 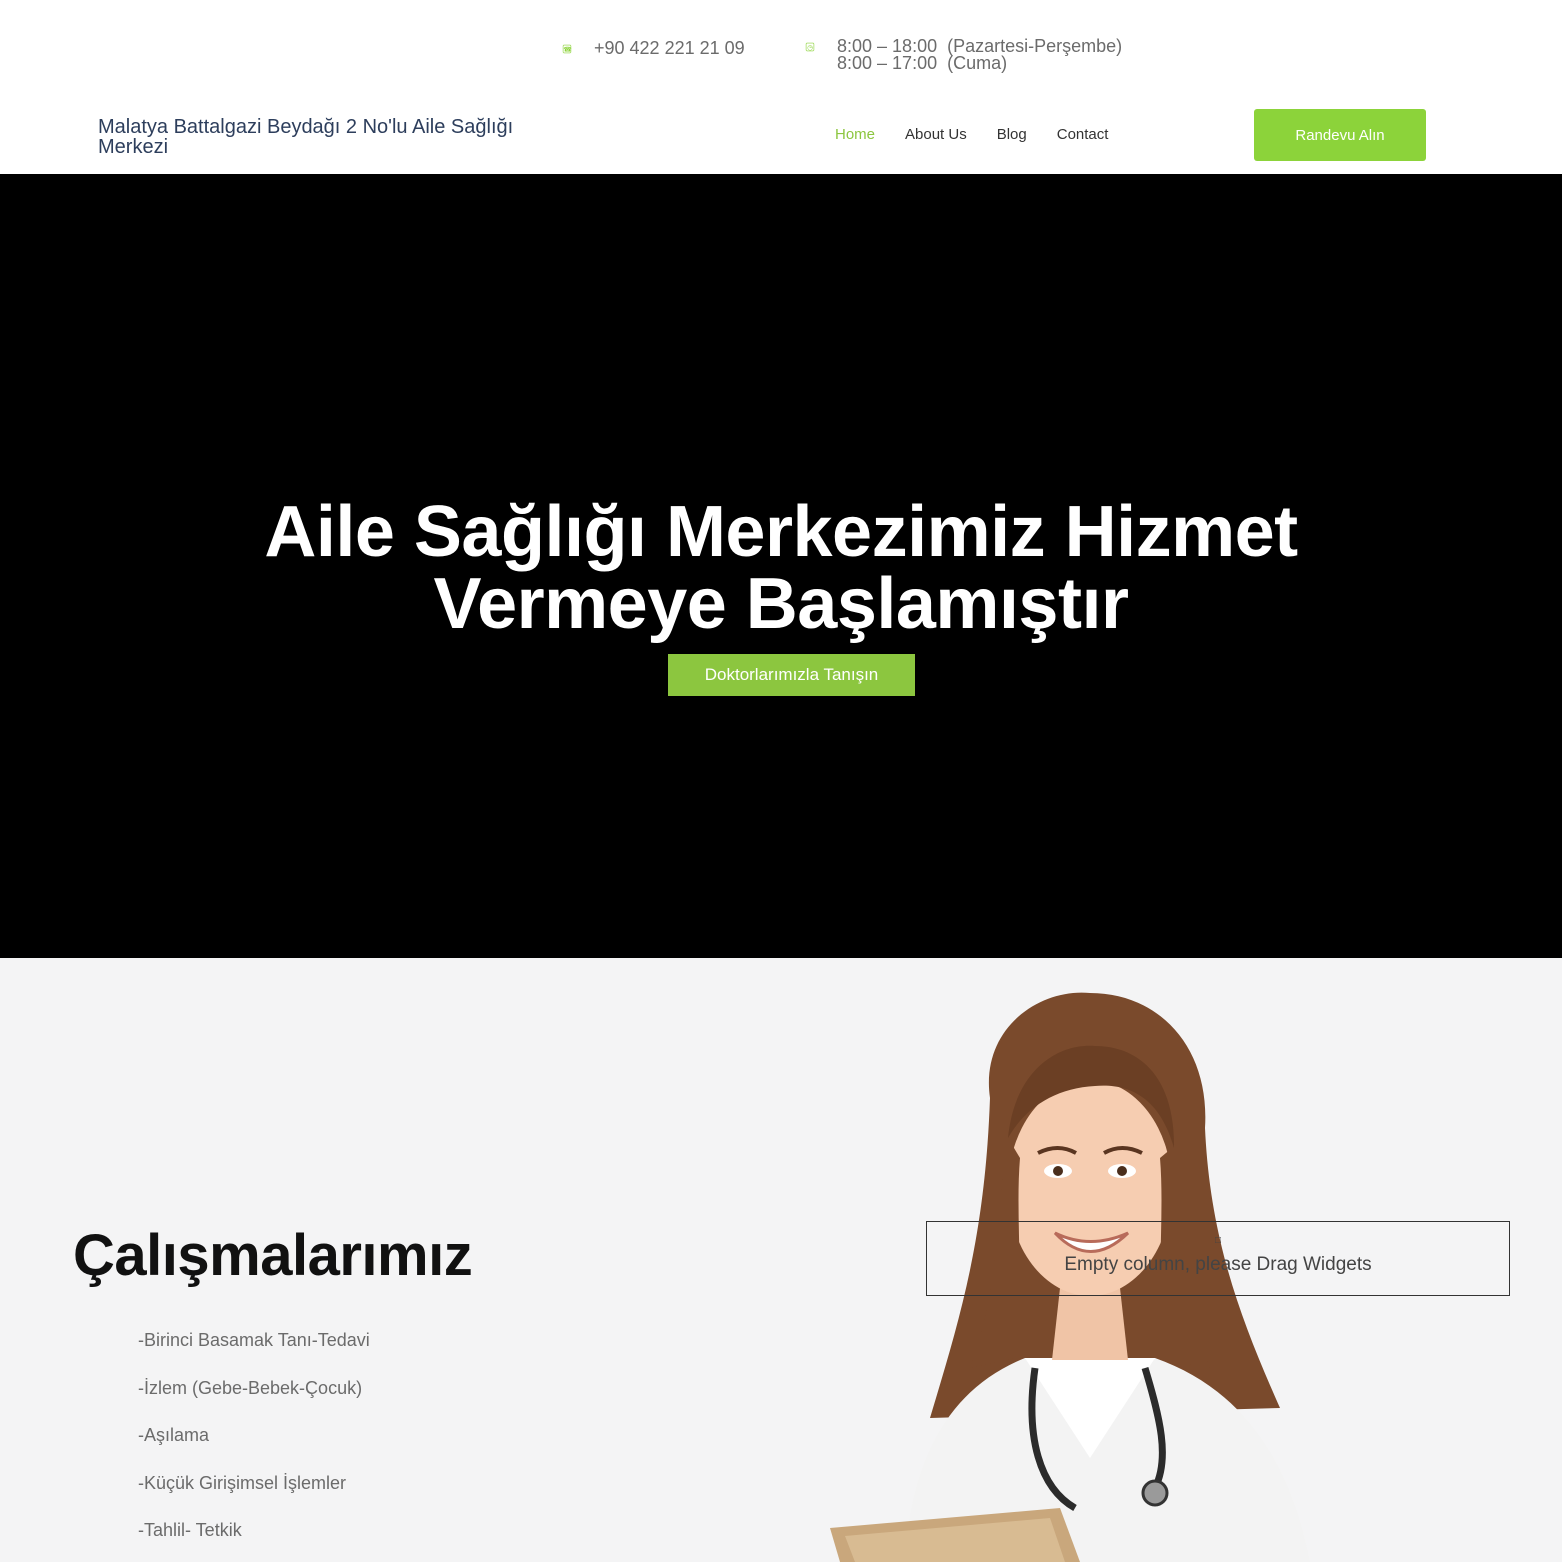 What do you see at coordinates (791, 675) in the screenshot?
I see `meet-doctors-button: Doktorlarımızla Tanışın` at bounding box center [791, 675].